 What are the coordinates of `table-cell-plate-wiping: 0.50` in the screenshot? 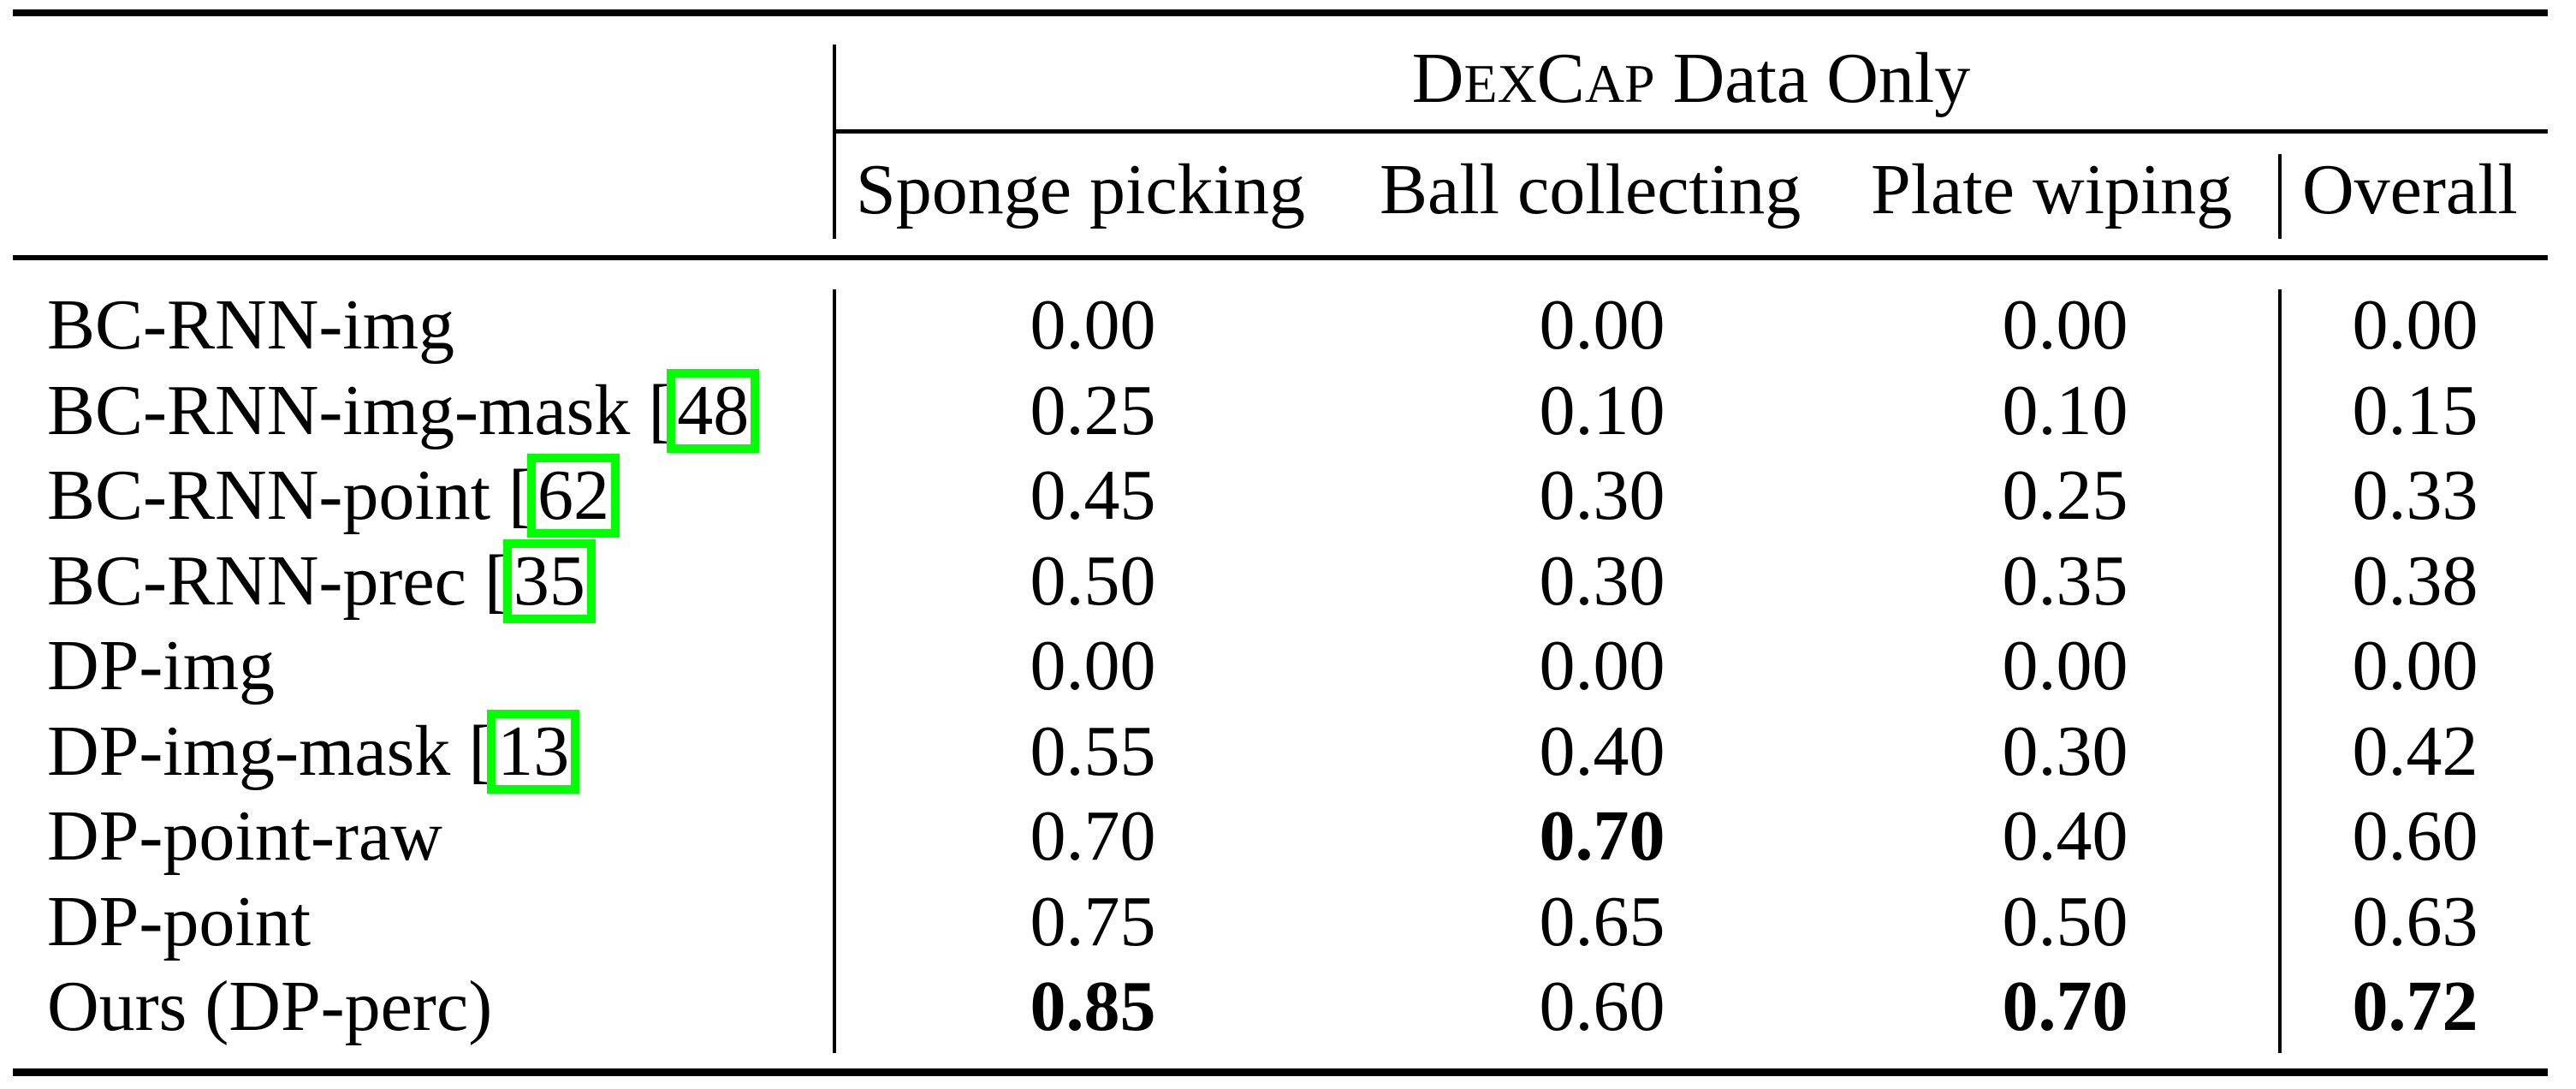 It's located at (2065, 921).